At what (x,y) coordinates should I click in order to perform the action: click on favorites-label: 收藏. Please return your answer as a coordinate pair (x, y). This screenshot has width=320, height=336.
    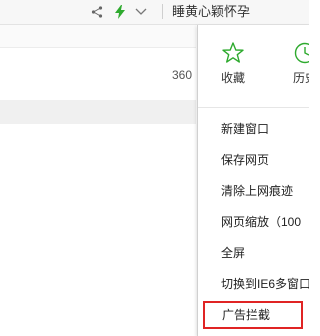
    Looking at the image, I should click on (233, 78).